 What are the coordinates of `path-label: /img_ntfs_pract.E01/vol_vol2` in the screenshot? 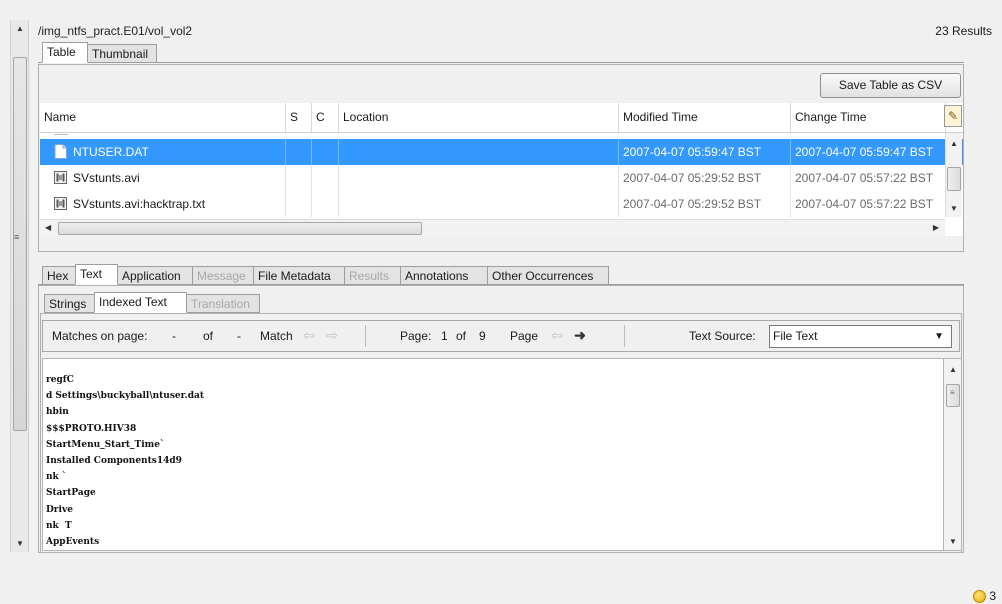 It's located at (115, 31).